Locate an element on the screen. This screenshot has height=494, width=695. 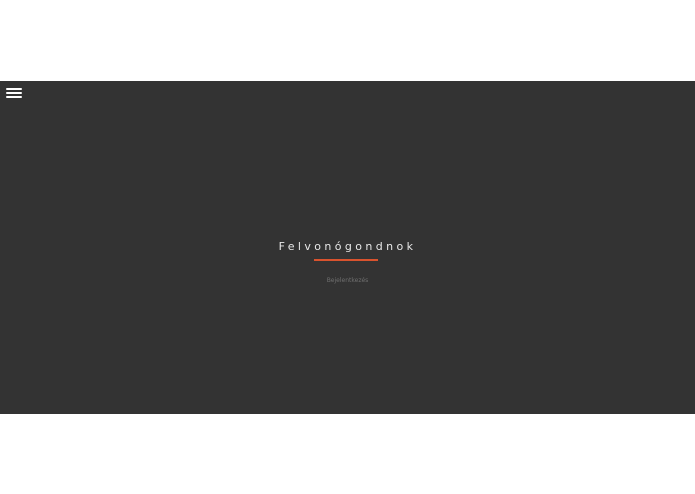
page-title: Felvonógondnok is located at coordinates (347, 246).